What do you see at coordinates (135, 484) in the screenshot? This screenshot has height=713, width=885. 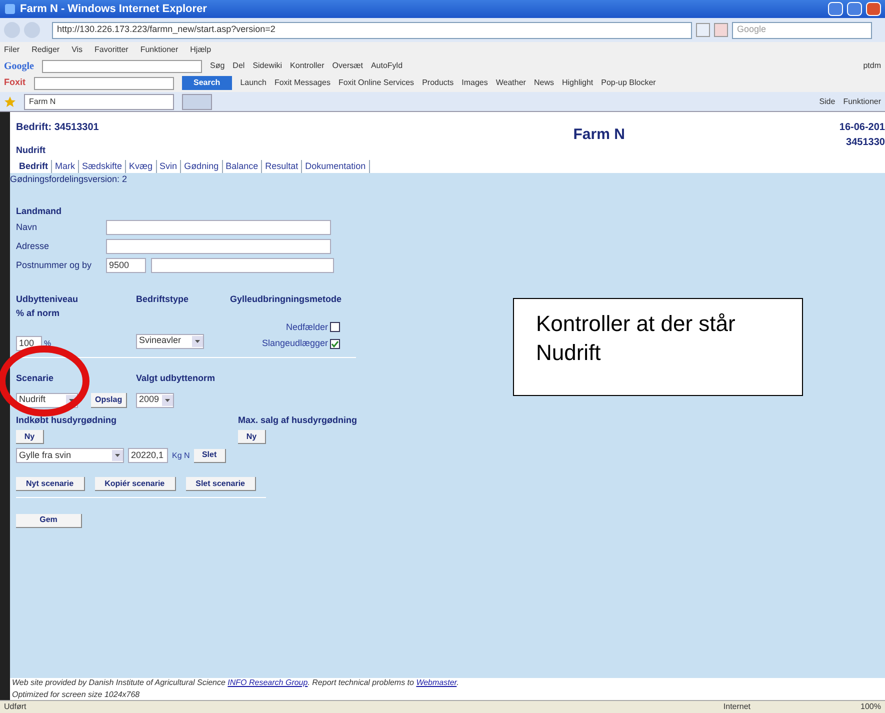 I see `scenario-button: Kopiér scenarie` at bounding box center [135, 484].